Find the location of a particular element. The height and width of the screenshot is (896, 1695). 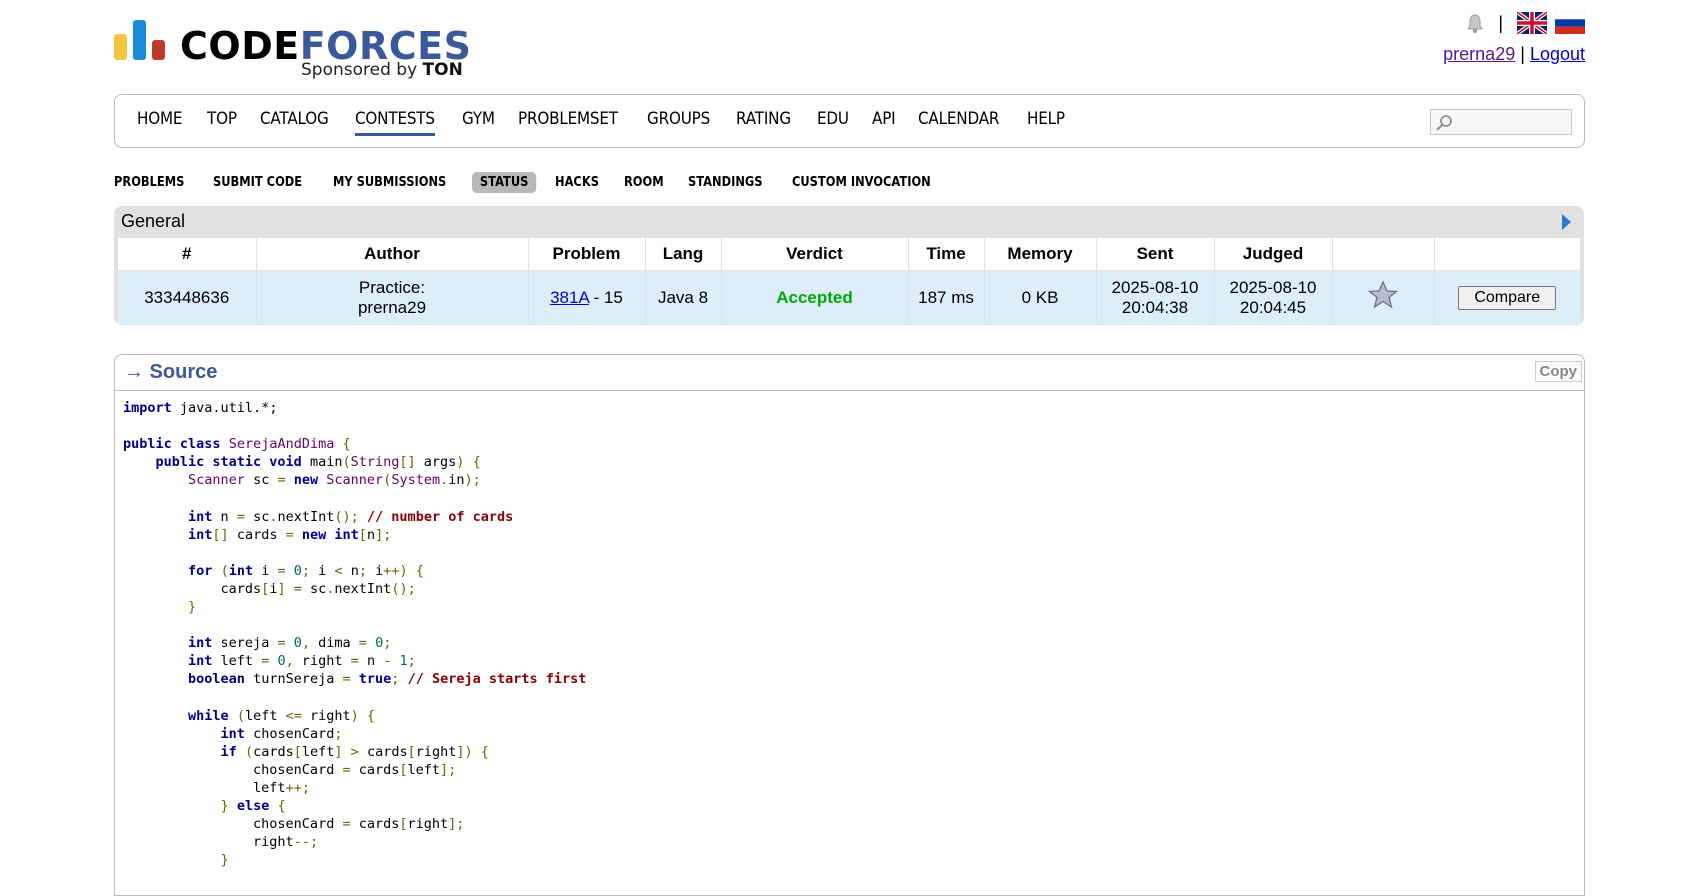

submission-id: 333448636 is located at coordinates (187, 297).